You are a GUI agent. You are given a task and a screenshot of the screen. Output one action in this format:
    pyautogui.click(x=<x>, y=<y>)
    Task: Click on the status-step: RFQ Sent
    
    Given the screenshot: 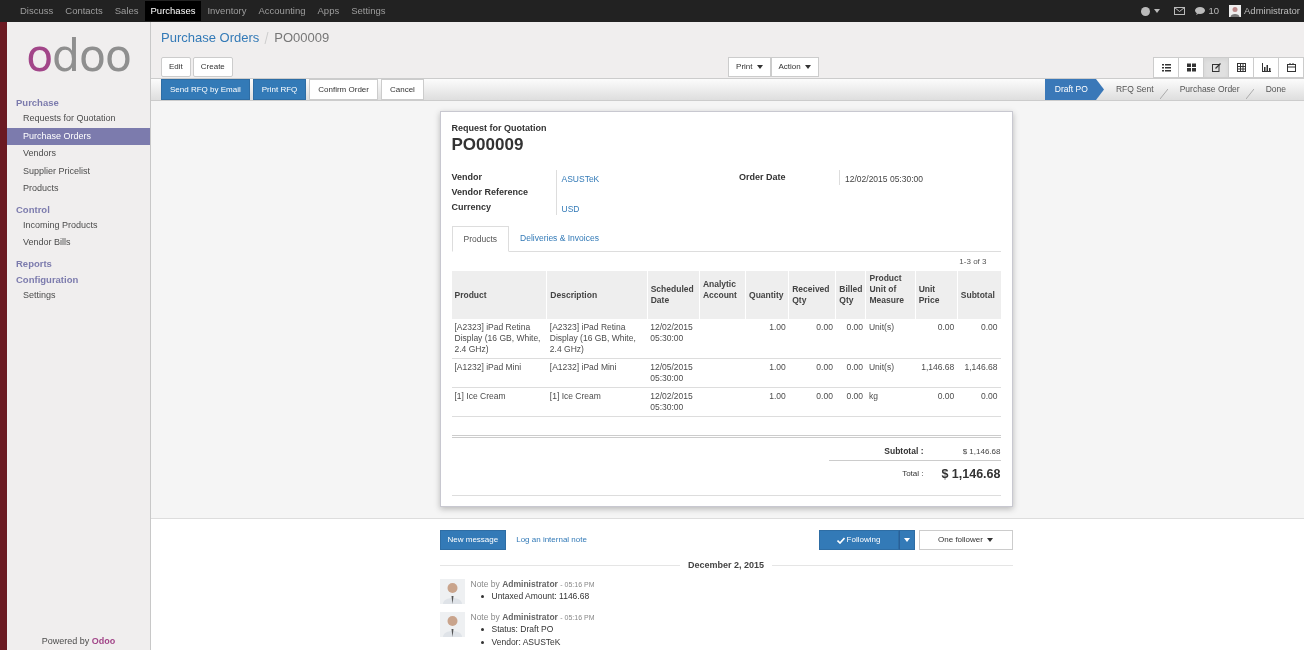 What is the action you would take?
    pyautogui.click(x=1131, y=89)
    